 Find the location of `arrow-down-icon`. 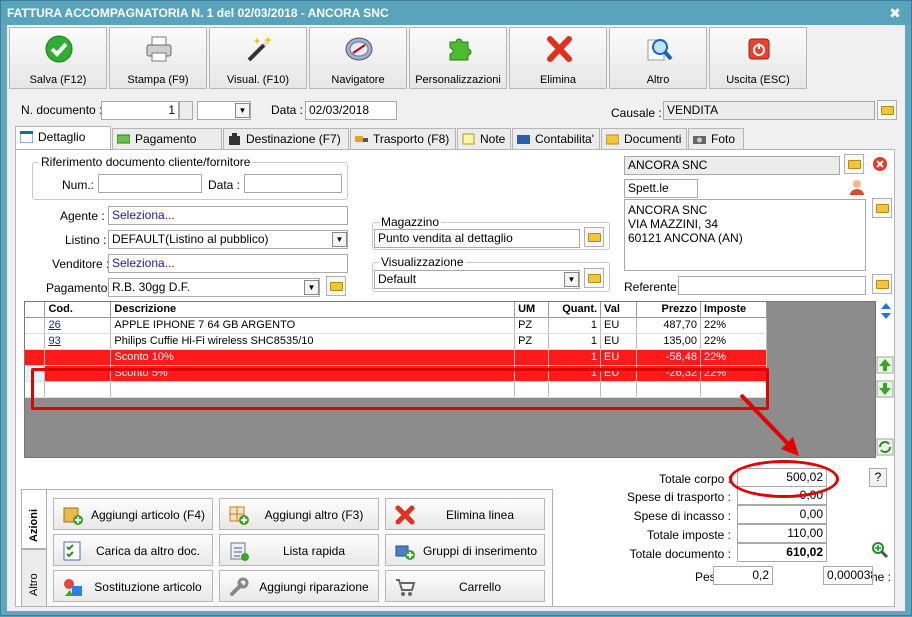

arrow-down-icon is located at coordinates (885, 389).